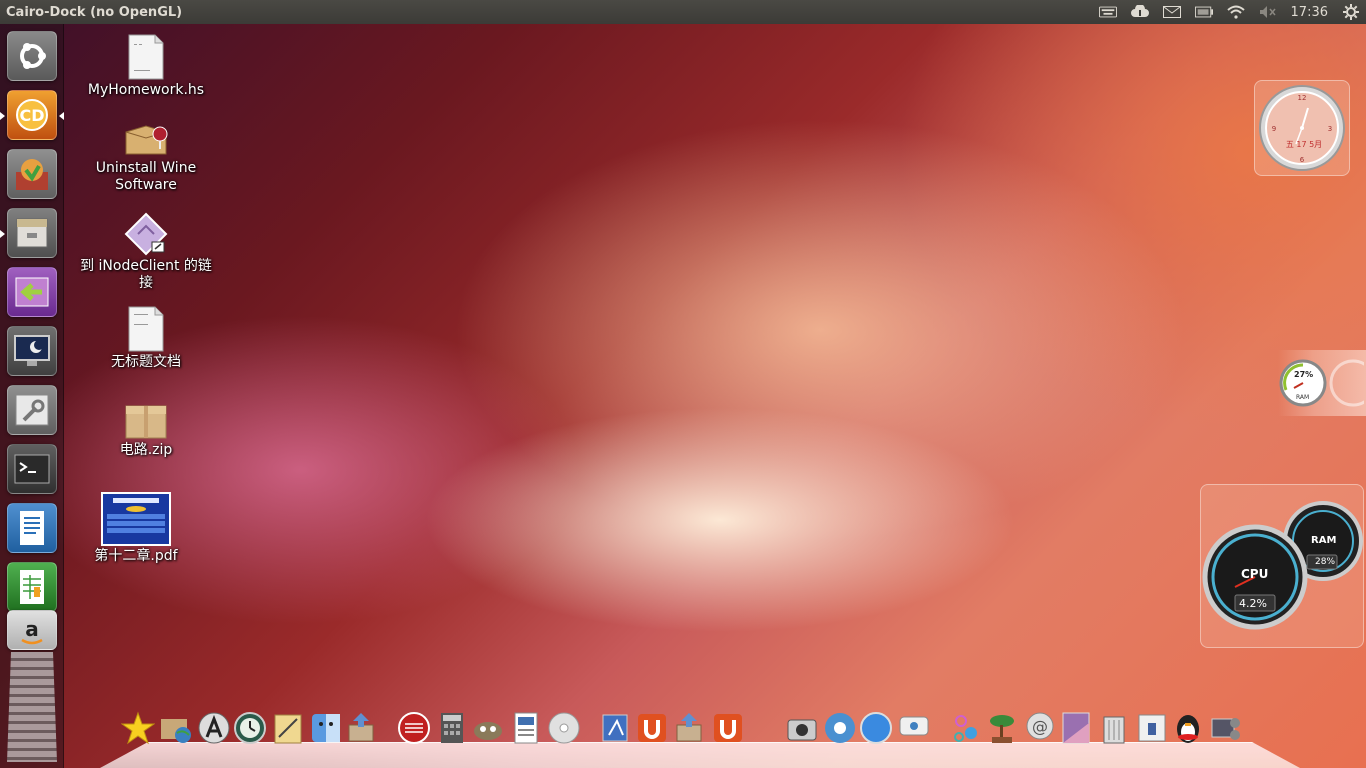 The height and width of the screenshot is (768, 1366). What do you see at coordinates (146, 90) in the screenshot?
I see `desktop-icon-label: MyHomework.hs` at bounding box center [146, 90].